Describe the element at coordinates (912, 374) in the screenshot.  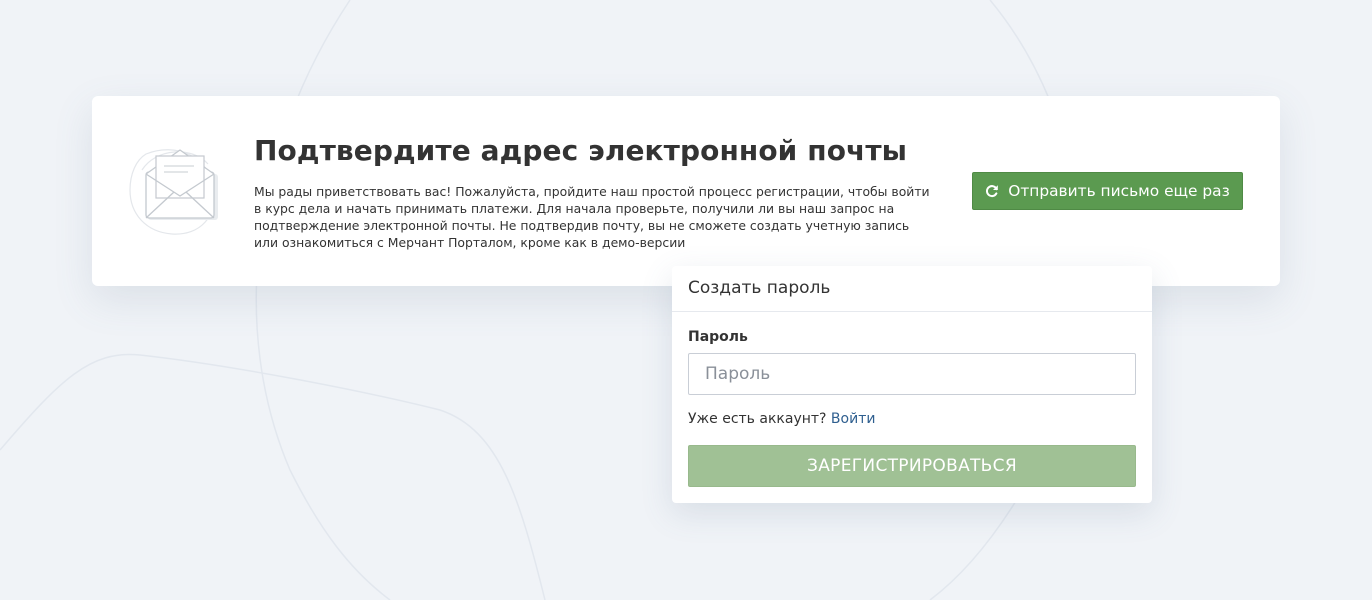
I see `password-input` at that location.